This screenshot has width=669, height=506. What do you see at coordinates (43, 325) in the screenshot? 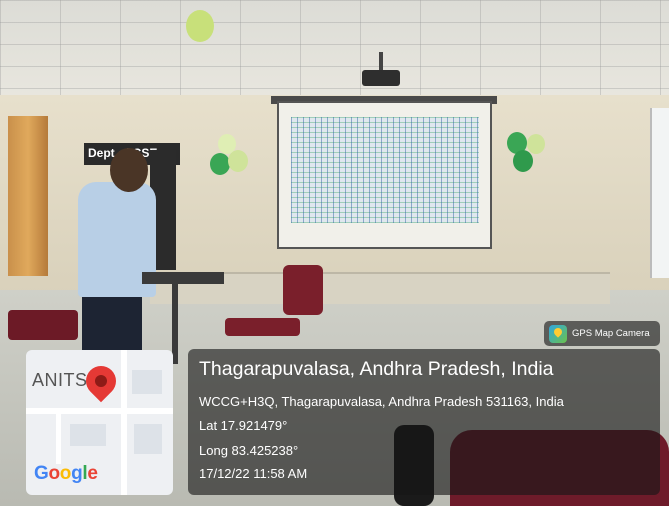
I see `chair-left` at bounding box center [43, 325].